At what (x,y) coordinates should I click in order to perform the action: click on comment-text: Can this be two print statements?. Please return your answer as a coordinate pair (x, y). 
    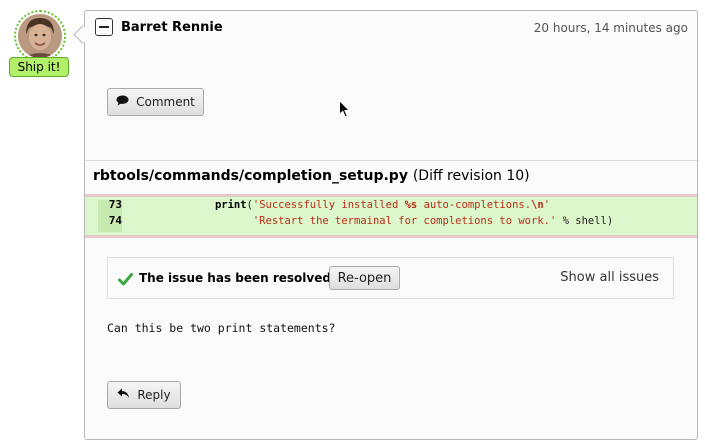
    Looking at the image, I should click on (221, 328).